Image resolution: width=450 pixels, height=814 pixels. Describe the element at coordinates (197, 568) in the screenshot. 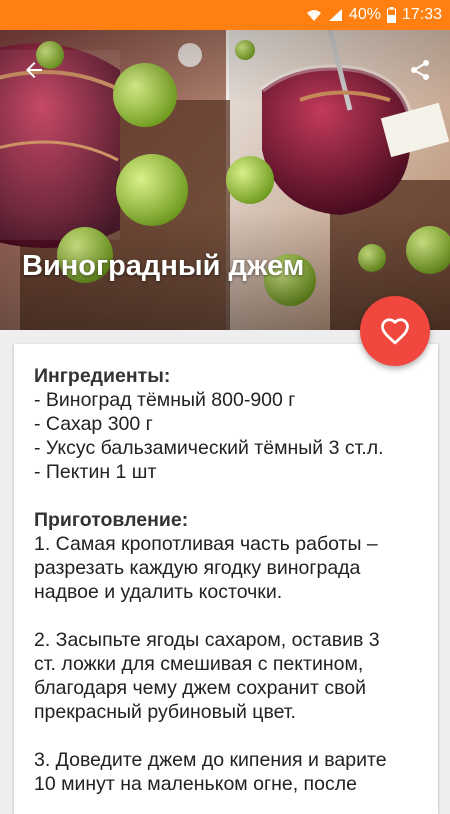

I see `step-line: разрезать каждую ягодку винограда` at that location.